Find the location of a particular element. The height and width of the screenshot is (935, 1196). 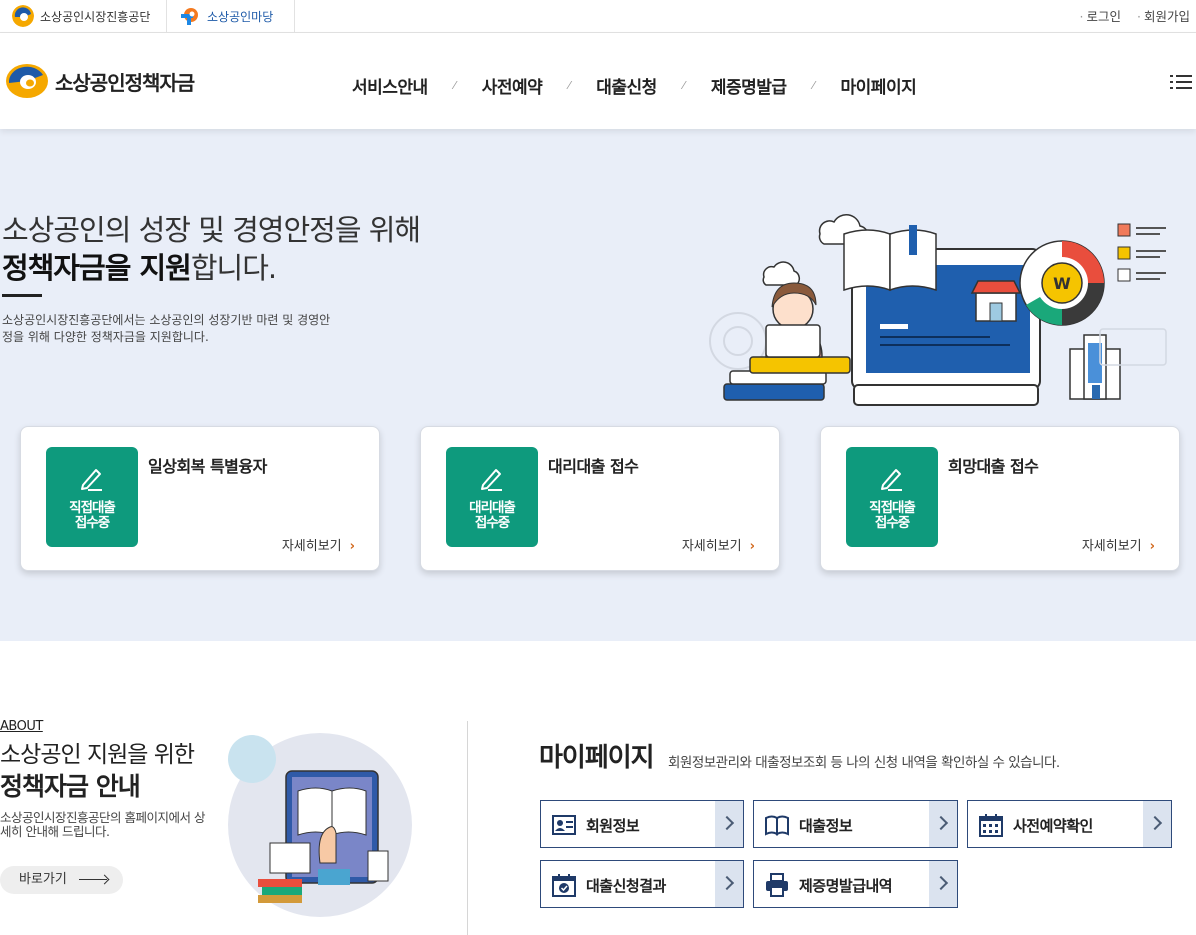

brand-logo-icon is located at coordinates (27, 81).